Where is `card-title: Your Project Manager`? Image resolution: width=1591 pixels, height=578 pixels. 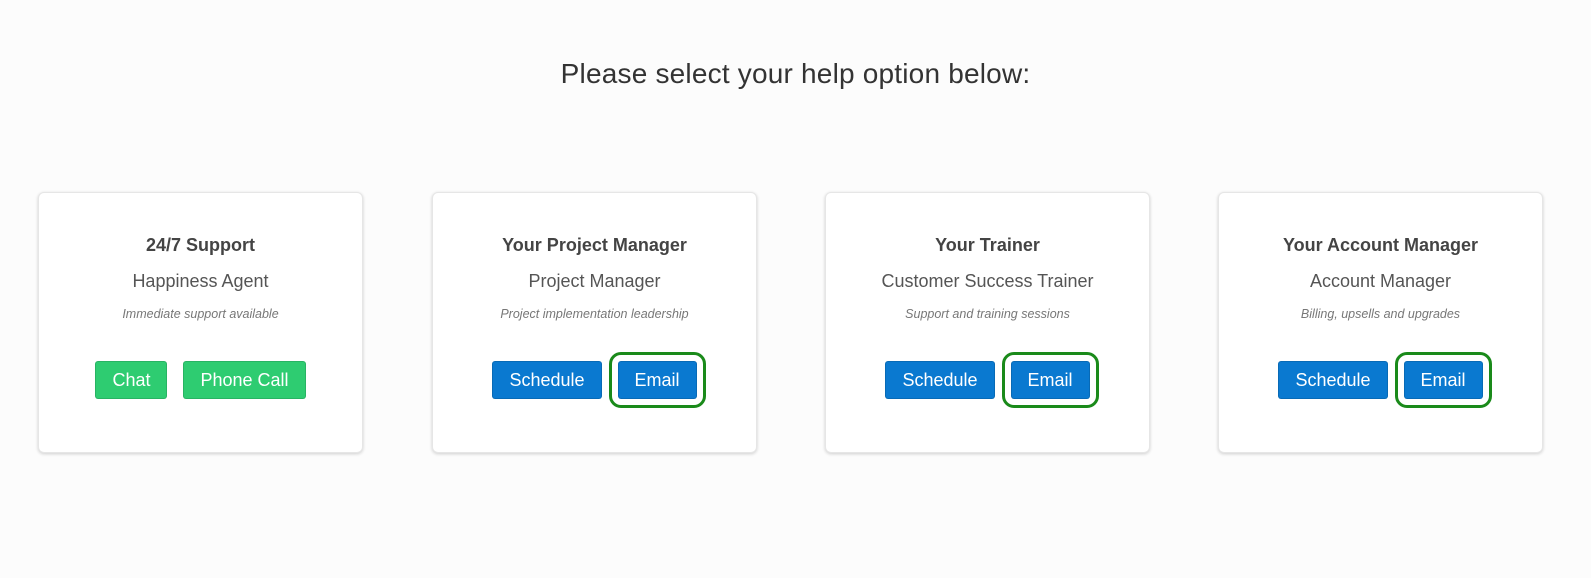
card-title: Your Project Manager is located at coordinates (594, 245).